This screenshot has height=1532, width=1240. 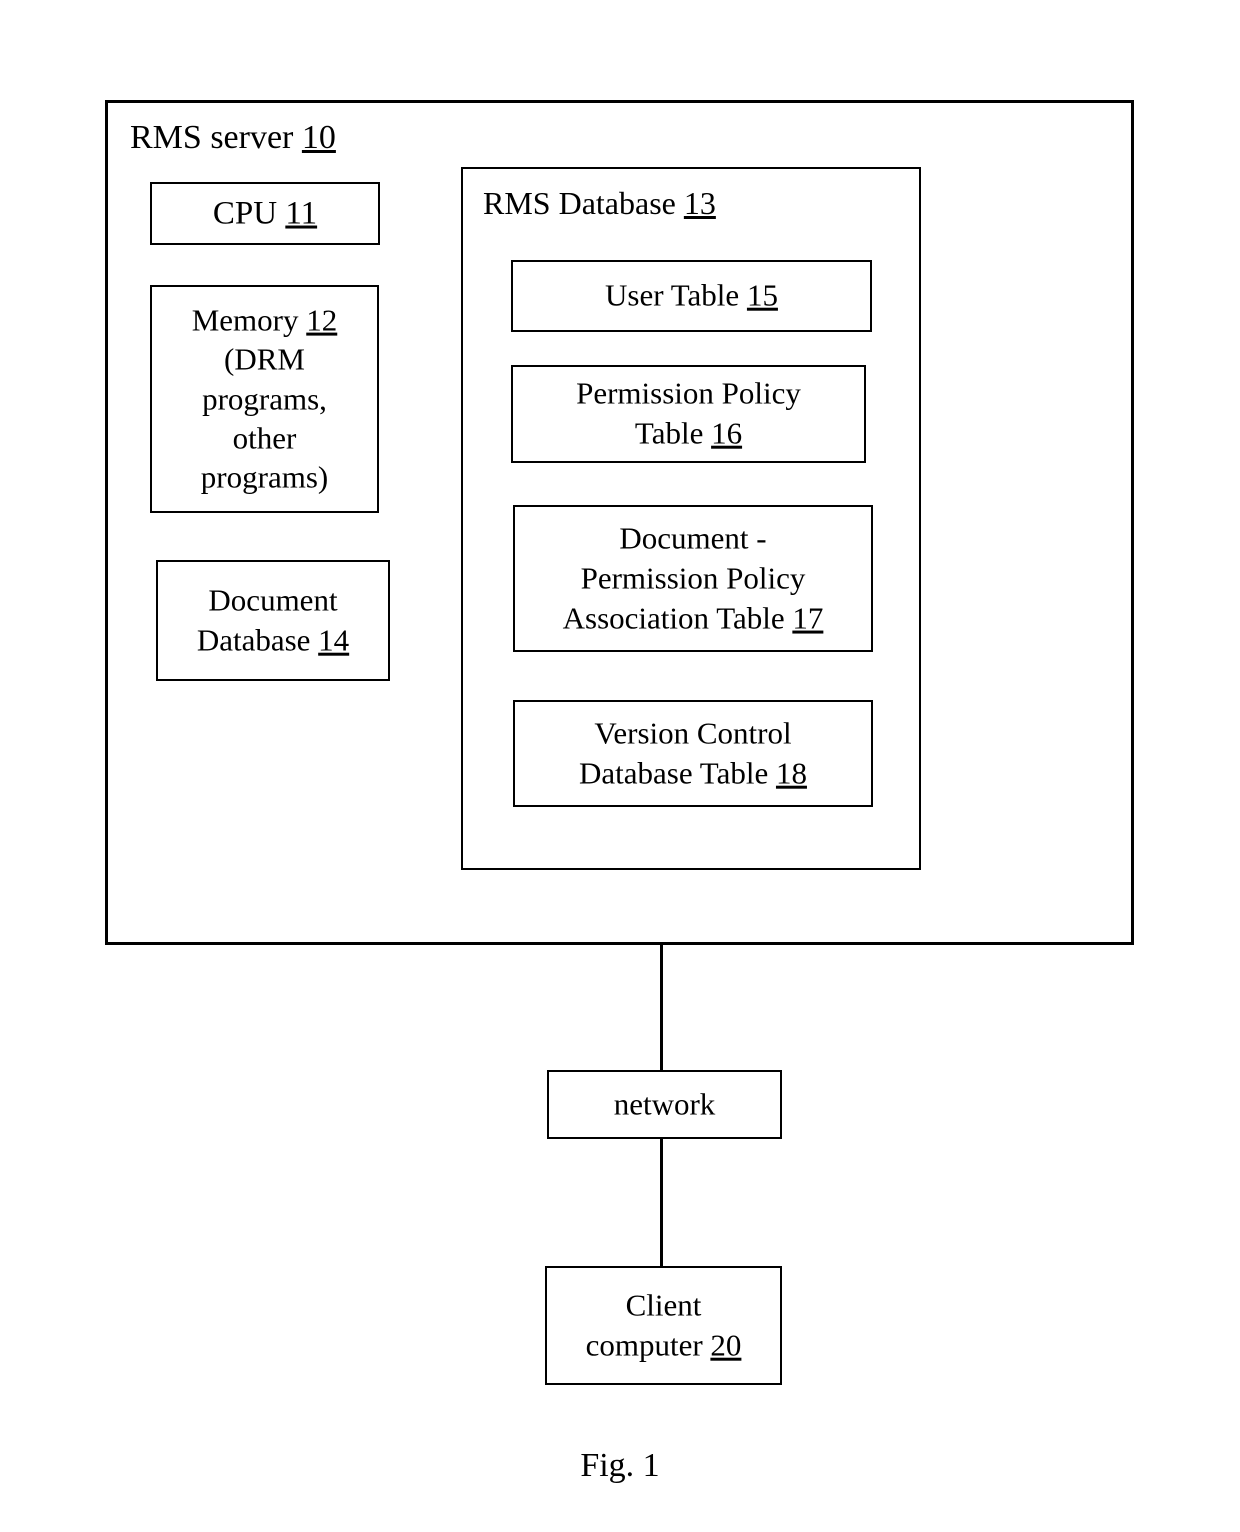 I want to click on rms-database-title: RMS Database 13, so click(x=599, y=203).